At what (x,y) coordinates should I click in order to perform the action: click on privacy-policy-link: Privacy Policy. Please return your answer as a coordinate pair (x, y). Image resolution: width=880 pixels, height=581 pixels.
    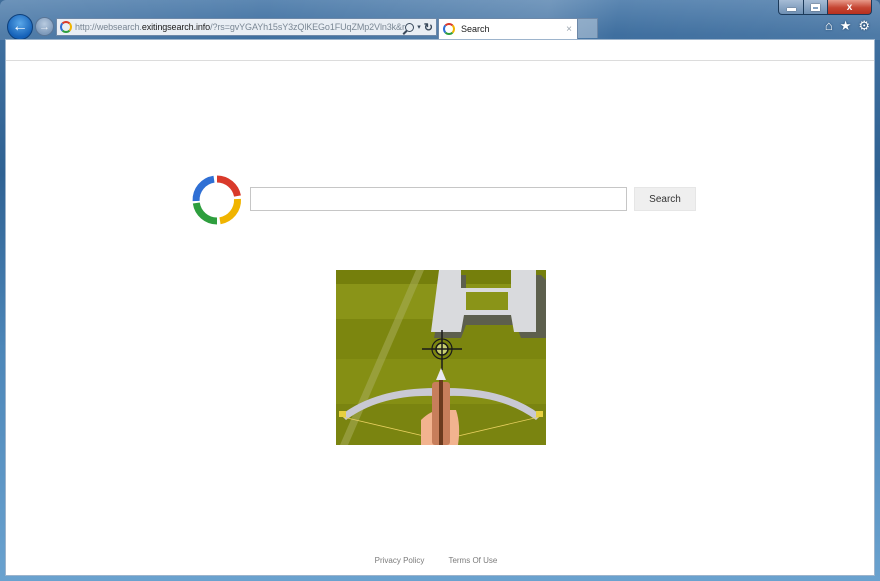
    Looking at the image, I should click on (400, 560).